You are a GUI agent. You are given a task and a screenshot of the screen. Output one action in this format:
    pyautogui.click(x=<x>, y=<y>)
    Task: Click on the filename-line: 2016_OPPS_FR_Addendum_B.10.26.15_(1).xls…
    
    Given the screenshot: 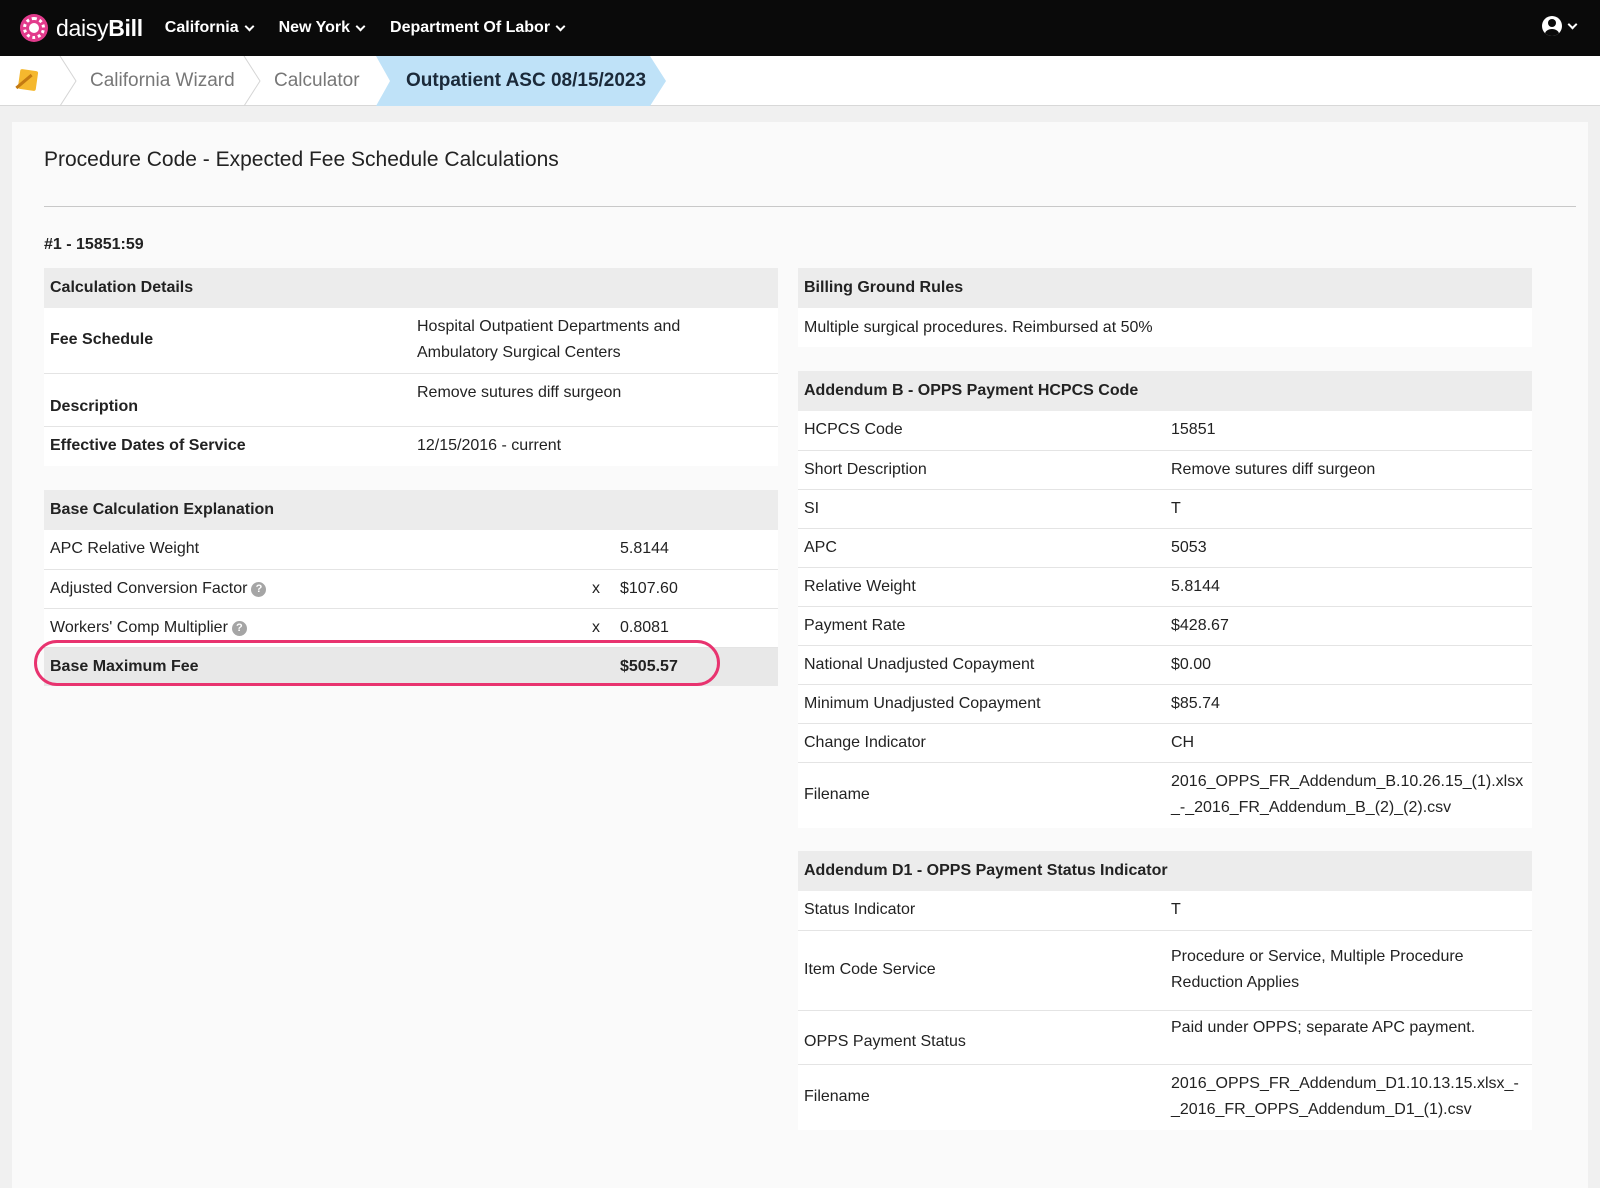 What is the action you would take?
    pyautogui.click(x=1347, y=782)
    